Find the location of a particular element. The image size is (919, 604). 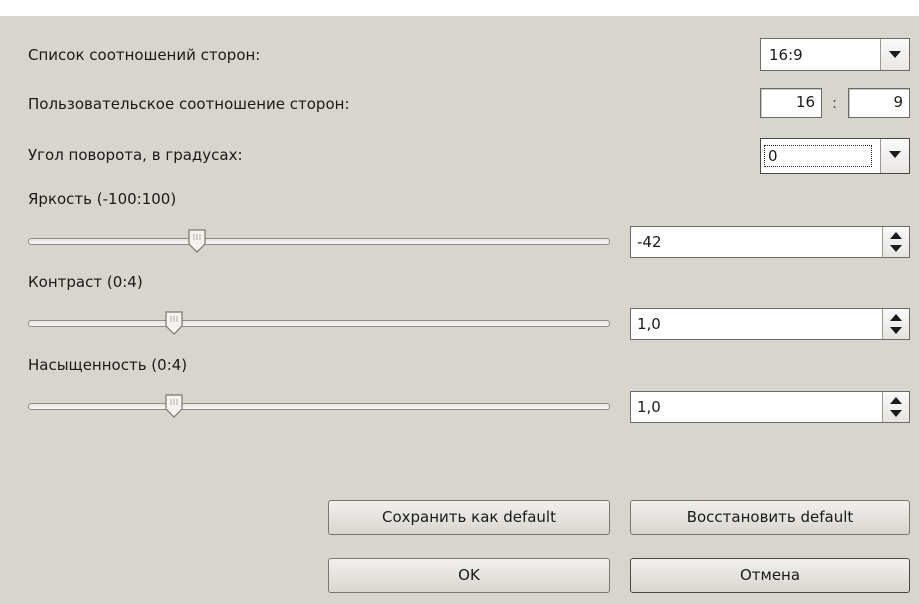

aspect-list-value: 16:9 is located at coordinates (786, 54).